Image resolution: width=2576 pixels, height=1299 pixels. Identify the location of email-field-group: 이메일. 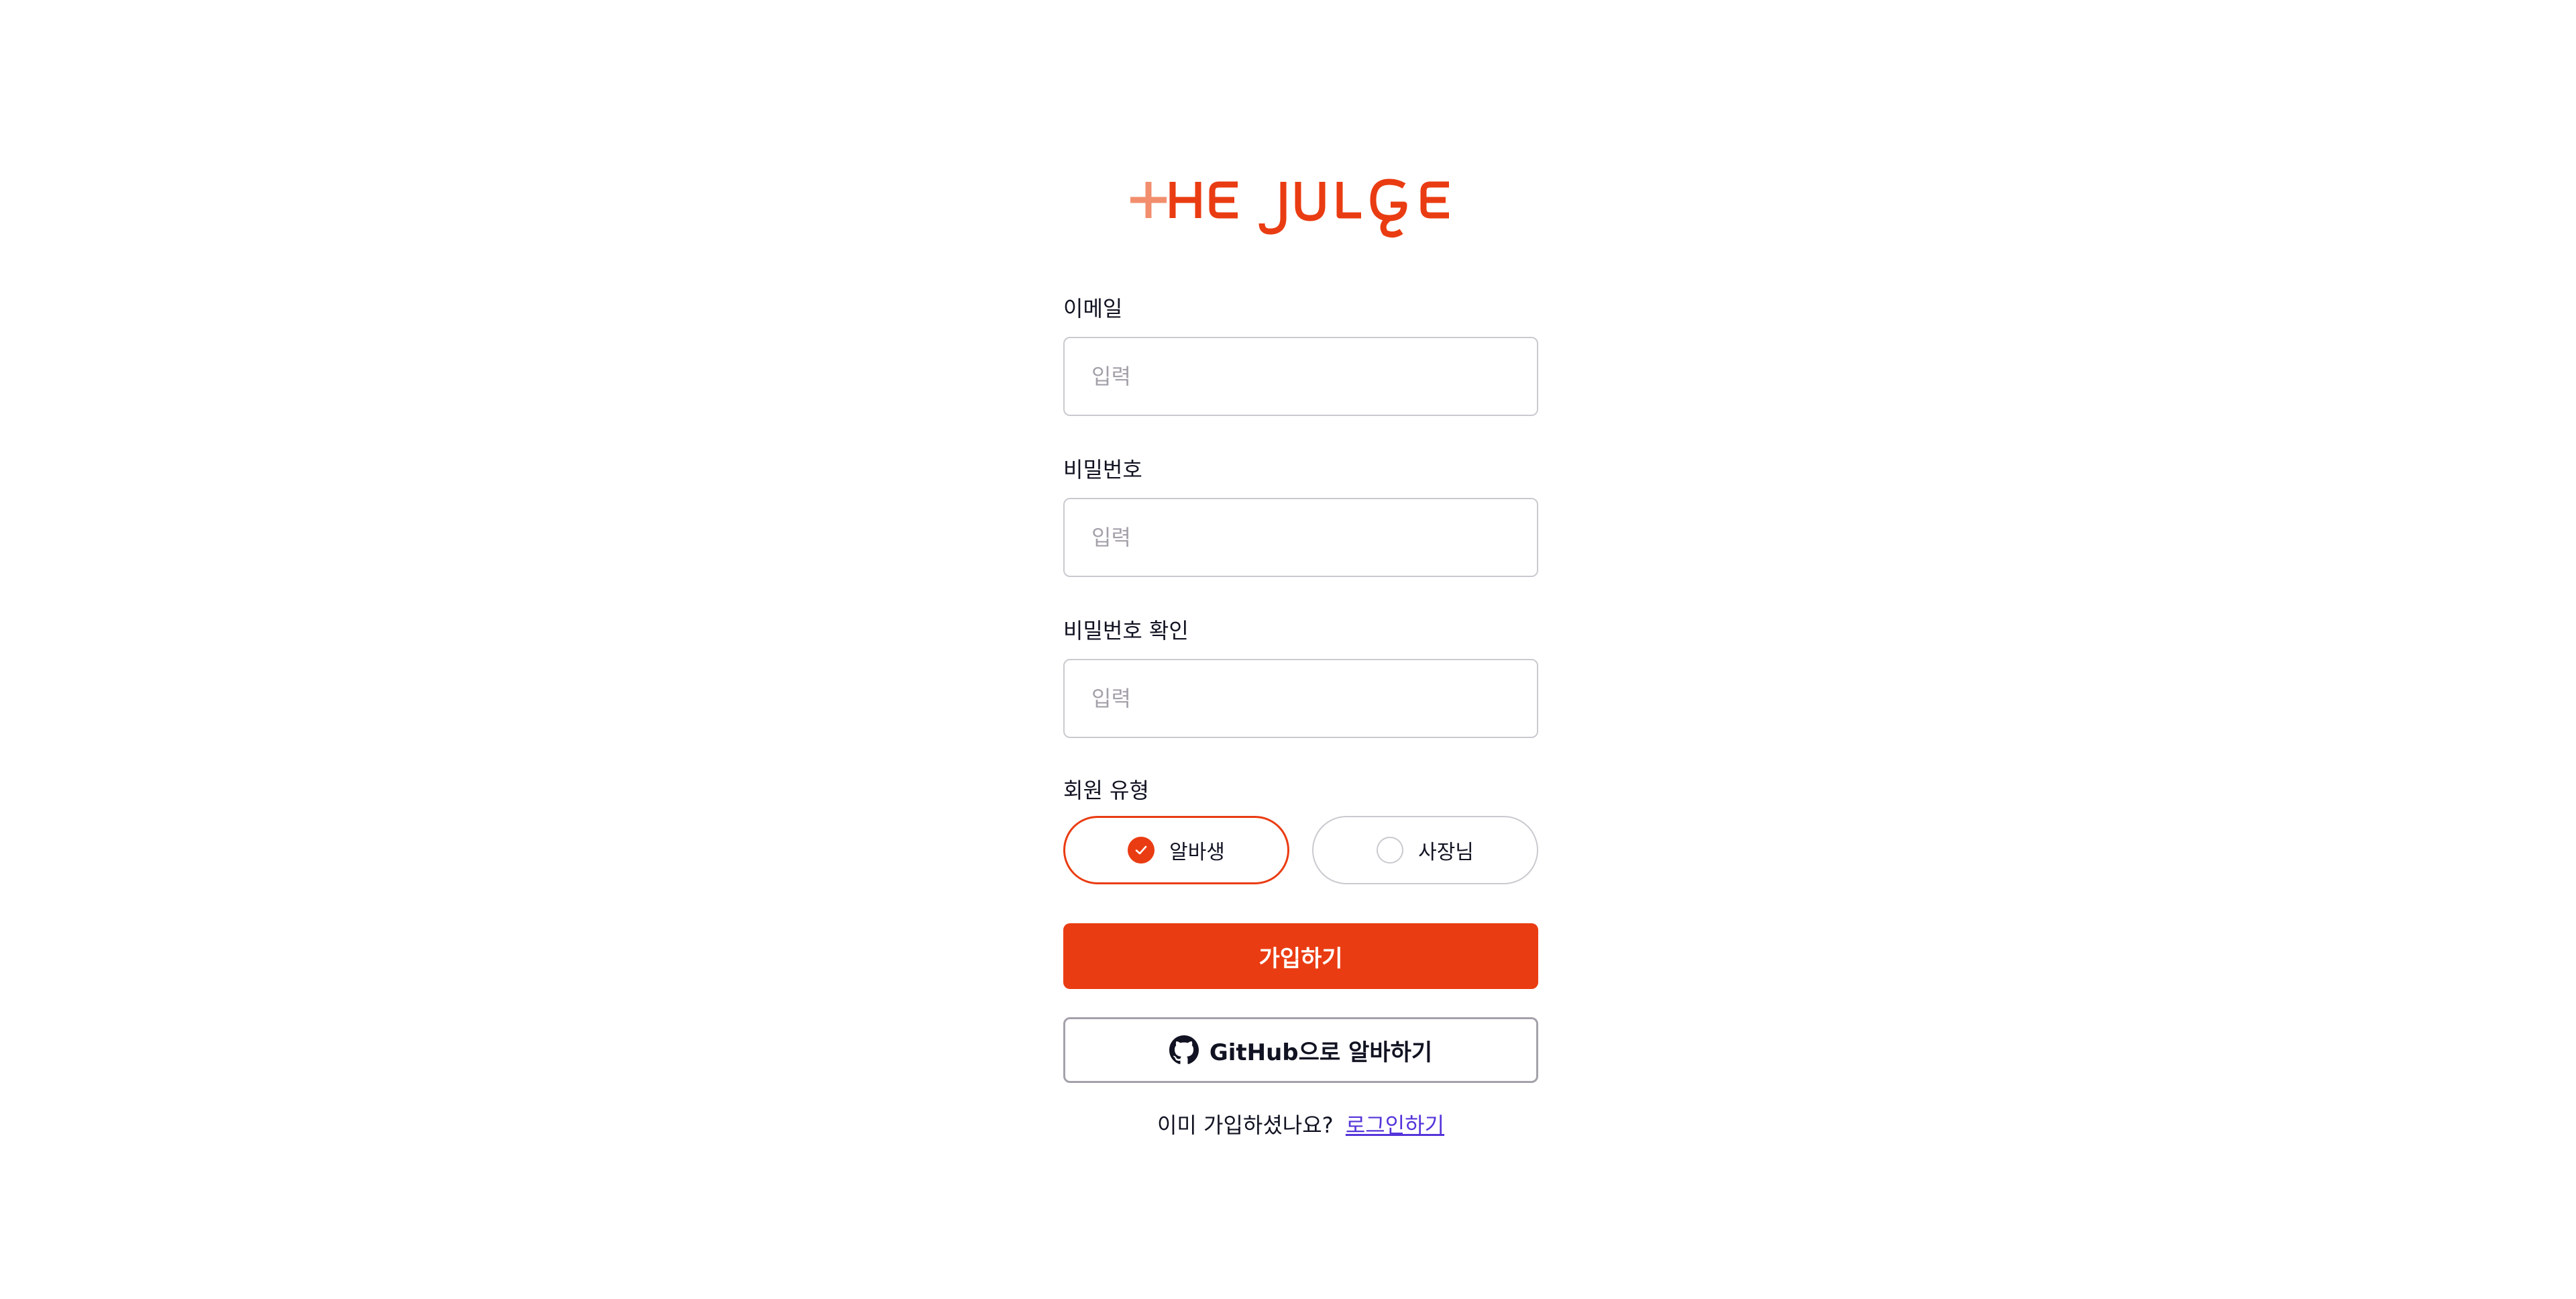
(1300, 356).